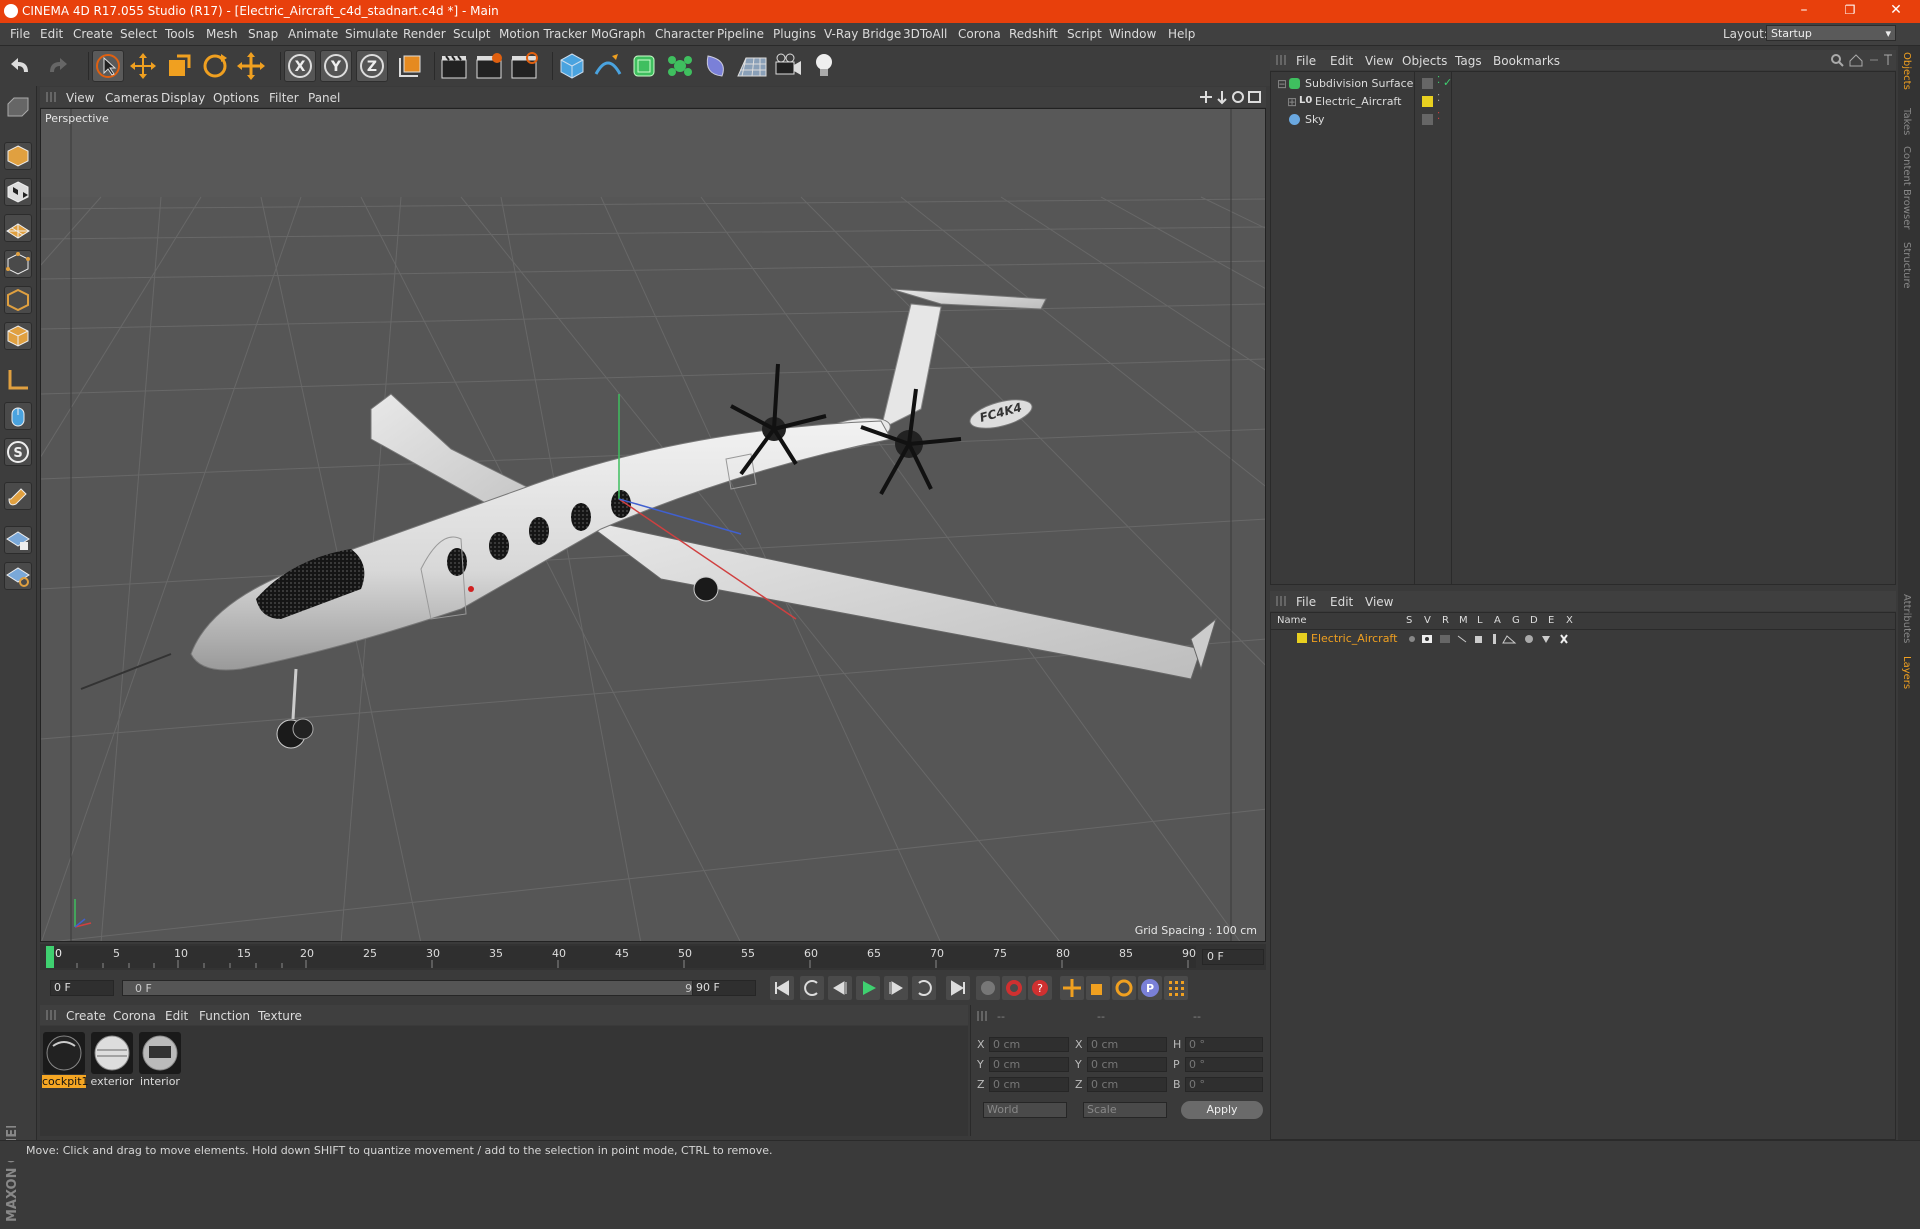 This screenshot has width=1920, height=1229. What do you see at coordinates (1526, 61) in the screenshot?
I see `object-menu-bookmarks: Bookmarks` at bounding box center [1526, 61].